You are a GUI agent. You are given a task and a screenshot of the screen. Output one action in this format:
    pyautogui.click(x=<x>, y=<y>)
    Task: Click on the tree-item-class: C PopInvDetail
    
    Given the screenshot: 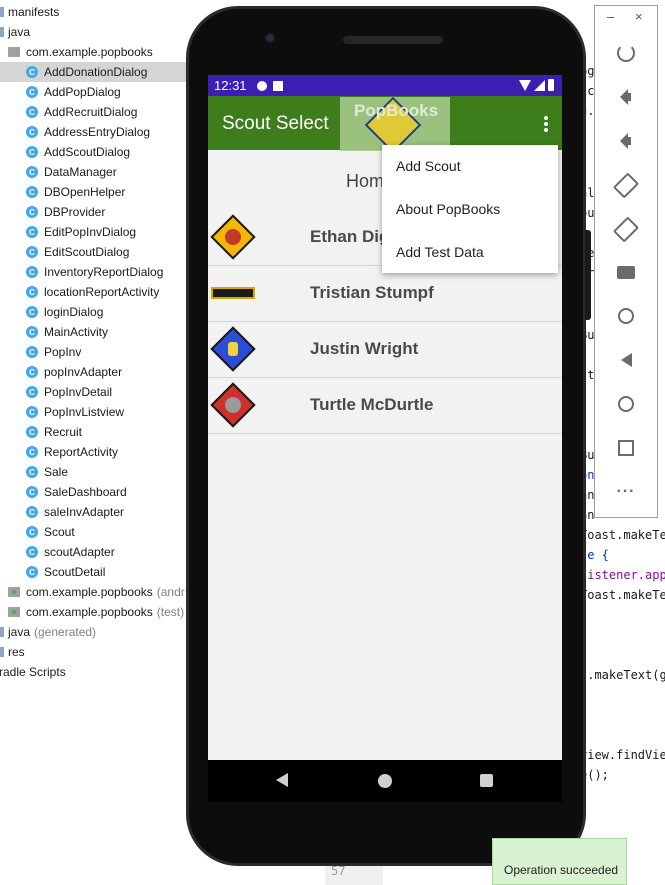 What is the action you would take?
    pyautogui.click(x=69, y=392)
    